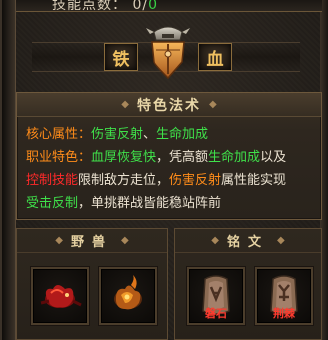 The width and height of the screenshot is (328, 340). Describe the element at coordinates (150, 134) in the screenshot. I see `description-segment: 、` at that location.